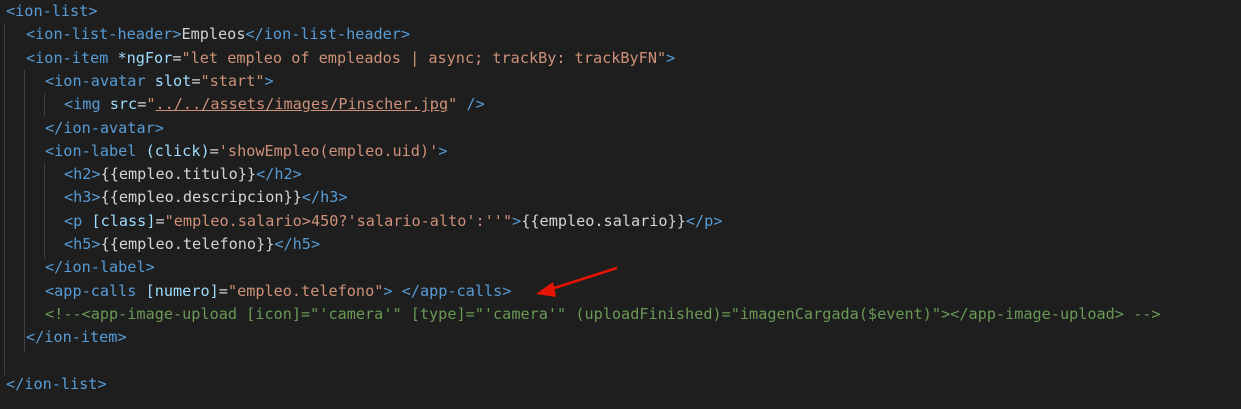 The image size is (1241, 409). Describe the element at coordinates (577, 281) in the screenshot. I see `red-arrow-icon` at that location.